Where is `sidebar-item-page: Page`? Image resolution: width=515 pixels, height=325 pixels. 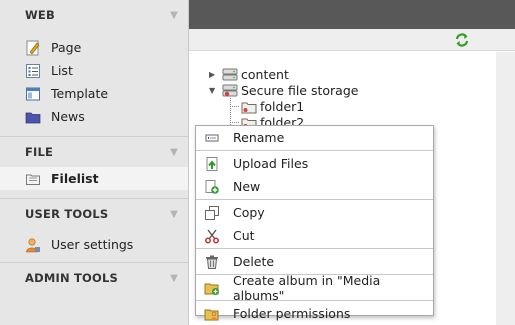 sidebar-item-page: Page is located at coordinates (94, 47).